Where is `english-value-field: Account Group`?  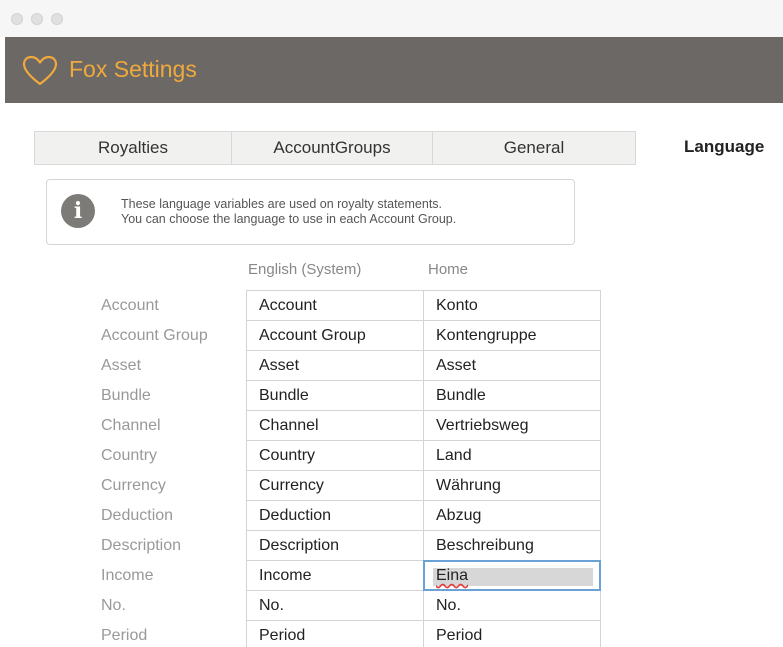
english-value-field: Account Group is located at coordinates (335, 335).